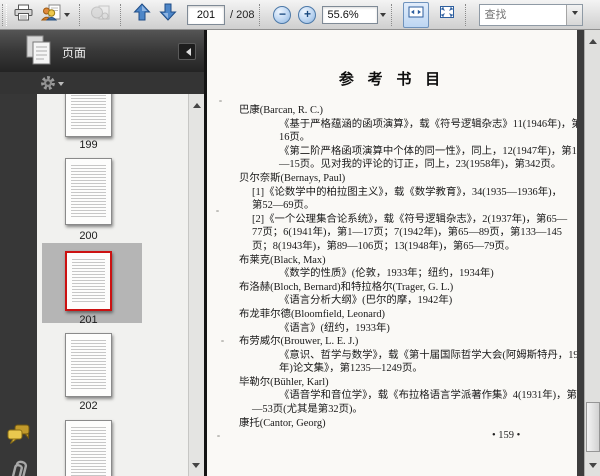 This screenshot has height=476, width=600. I want to click on attachments-panel-button, so click(19, 466).